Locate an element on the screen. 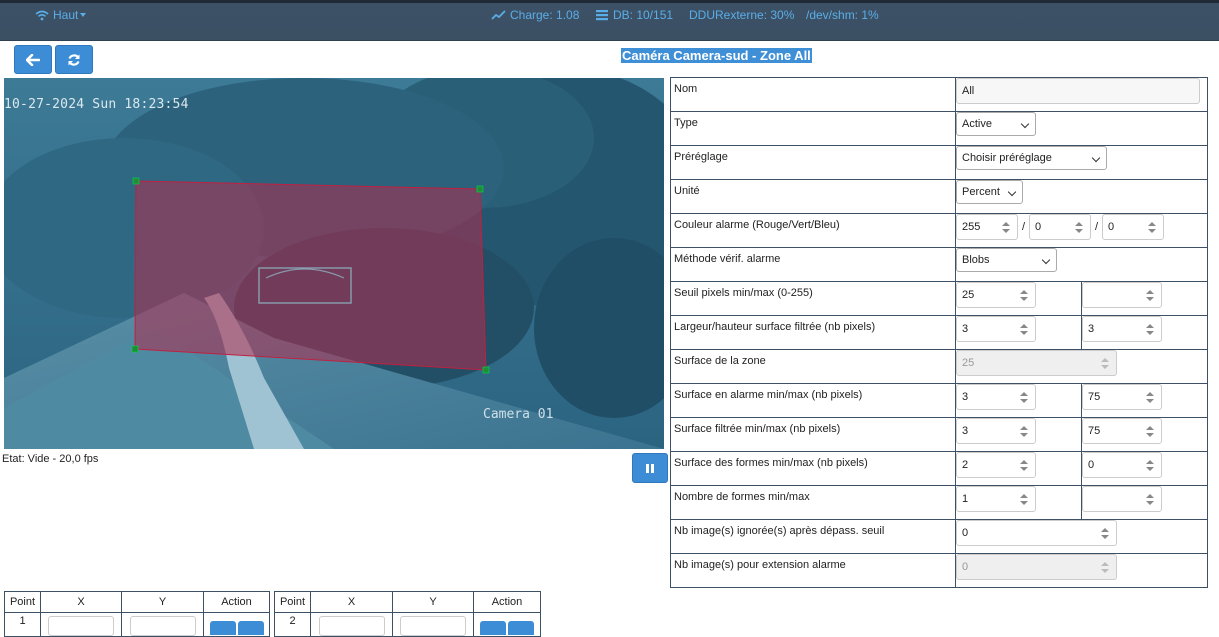 This screenshot has height=637, width=1219. refresh-icon is located at coordinates (74, 59).